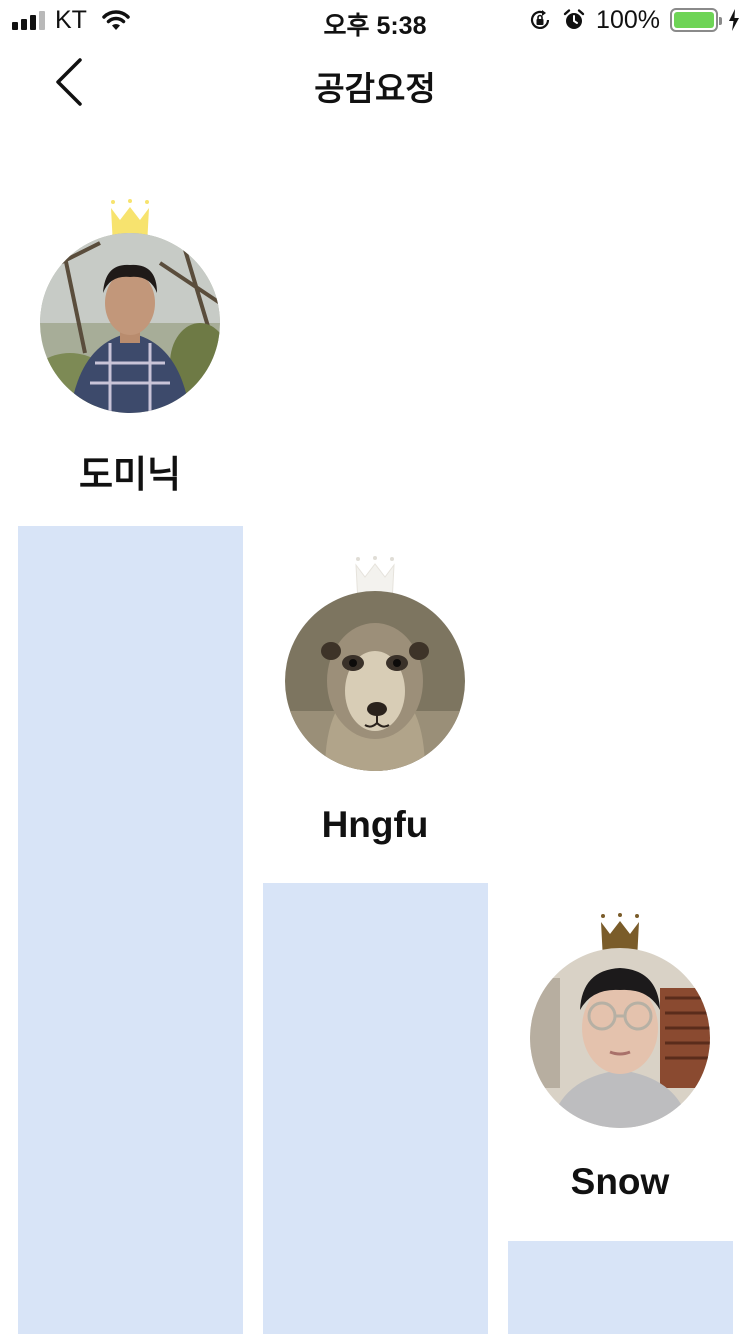 The width and height of the screenshot is (750, 1334). I want to click on charging-bolt-icon, so click(734, 20).